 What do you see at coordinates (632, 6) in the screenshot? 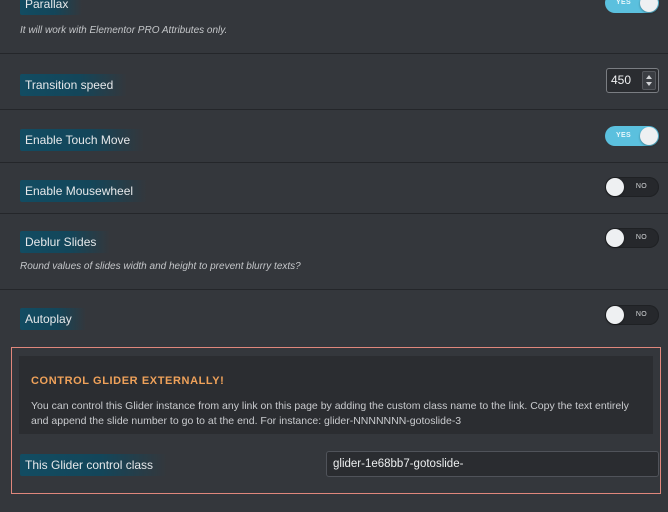
I see `parallax-toggle: YES` at bounding box center [632, 6].